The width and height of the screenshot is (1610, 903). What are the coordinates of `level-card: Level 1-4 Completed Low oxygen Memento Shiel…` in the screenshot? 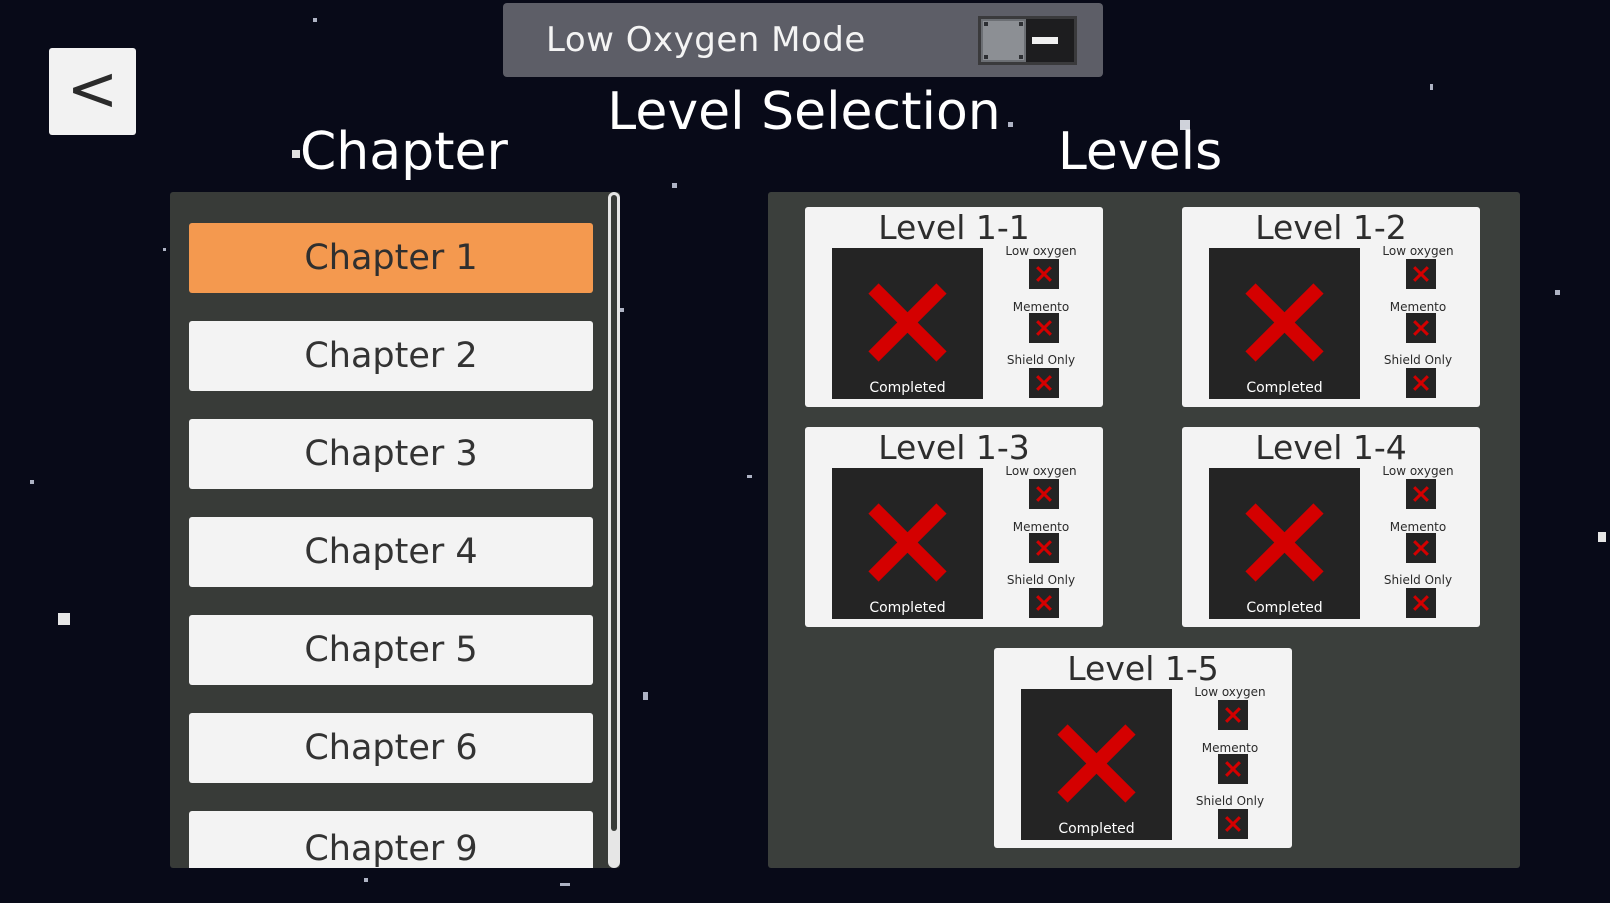 It's located at (1331, 527).